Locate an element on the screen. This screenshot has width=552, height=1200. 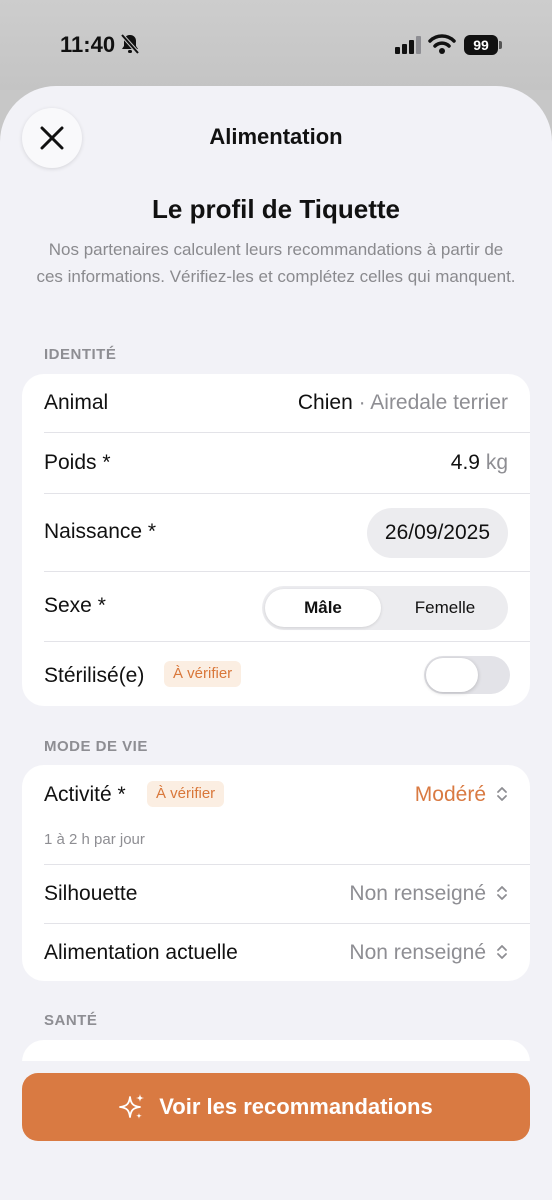
activity-helper-text: 1 à 2 h par jour is located at coordinates (94, 839).